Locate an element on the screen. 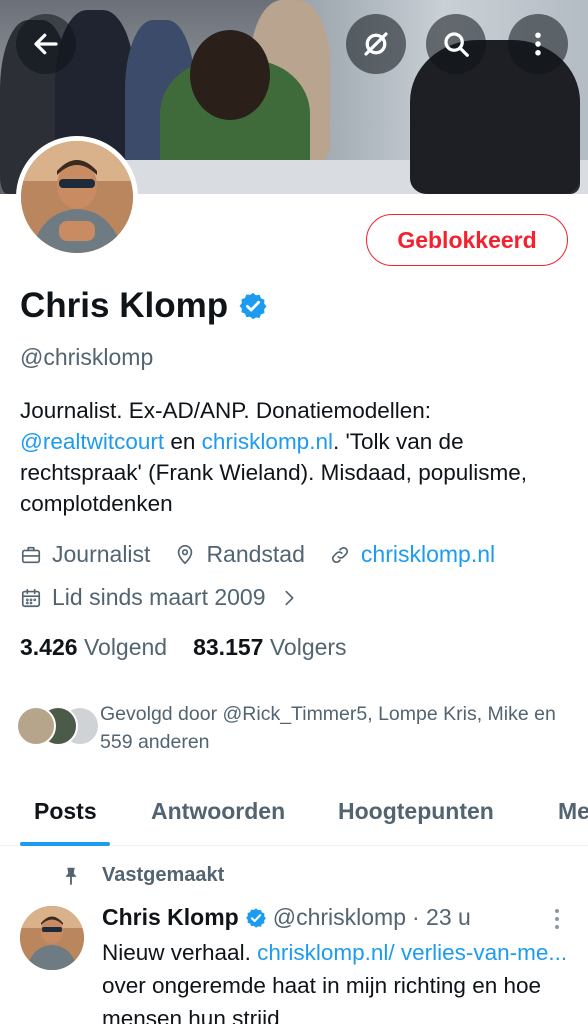 The image size is (588, 1024). profile-tabs: Posts Antwoorden Hoogtepunten Me is located at coordinates (294, 815).